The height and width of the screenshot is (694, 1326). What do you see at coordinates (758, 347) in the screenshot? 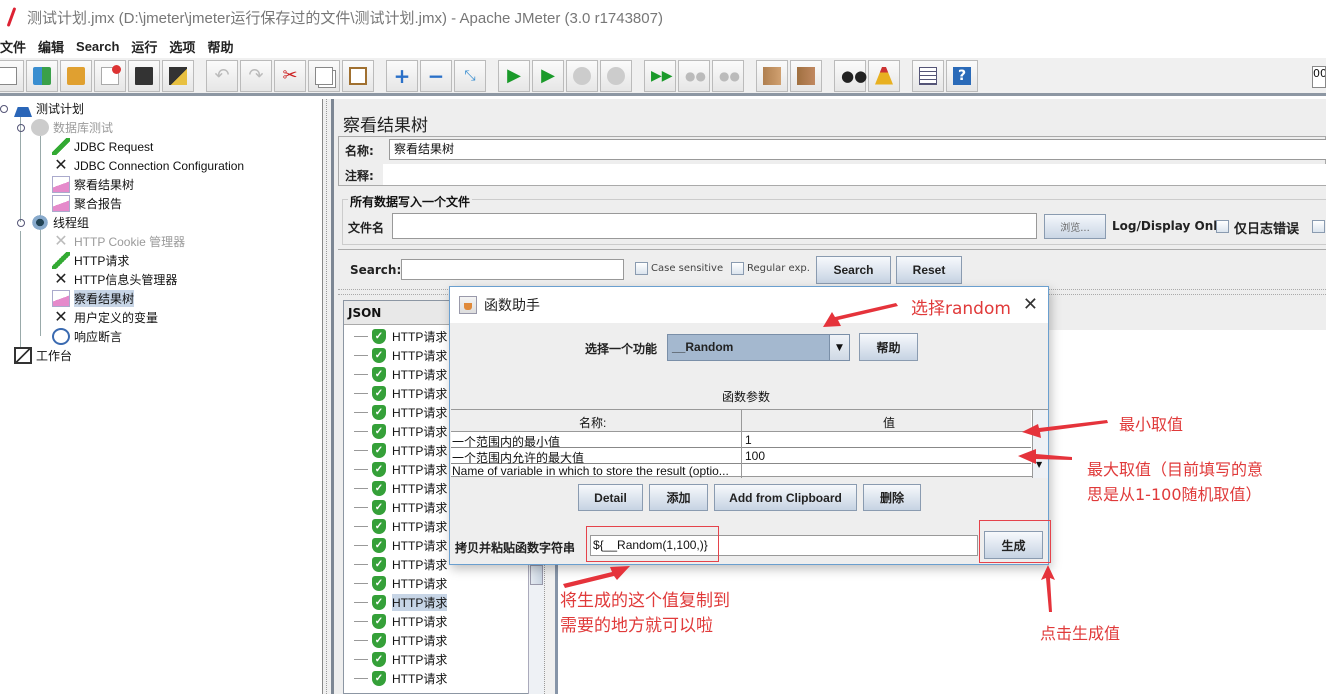
I see `function-select: __Random ▼` at bounding box center [758, 347].